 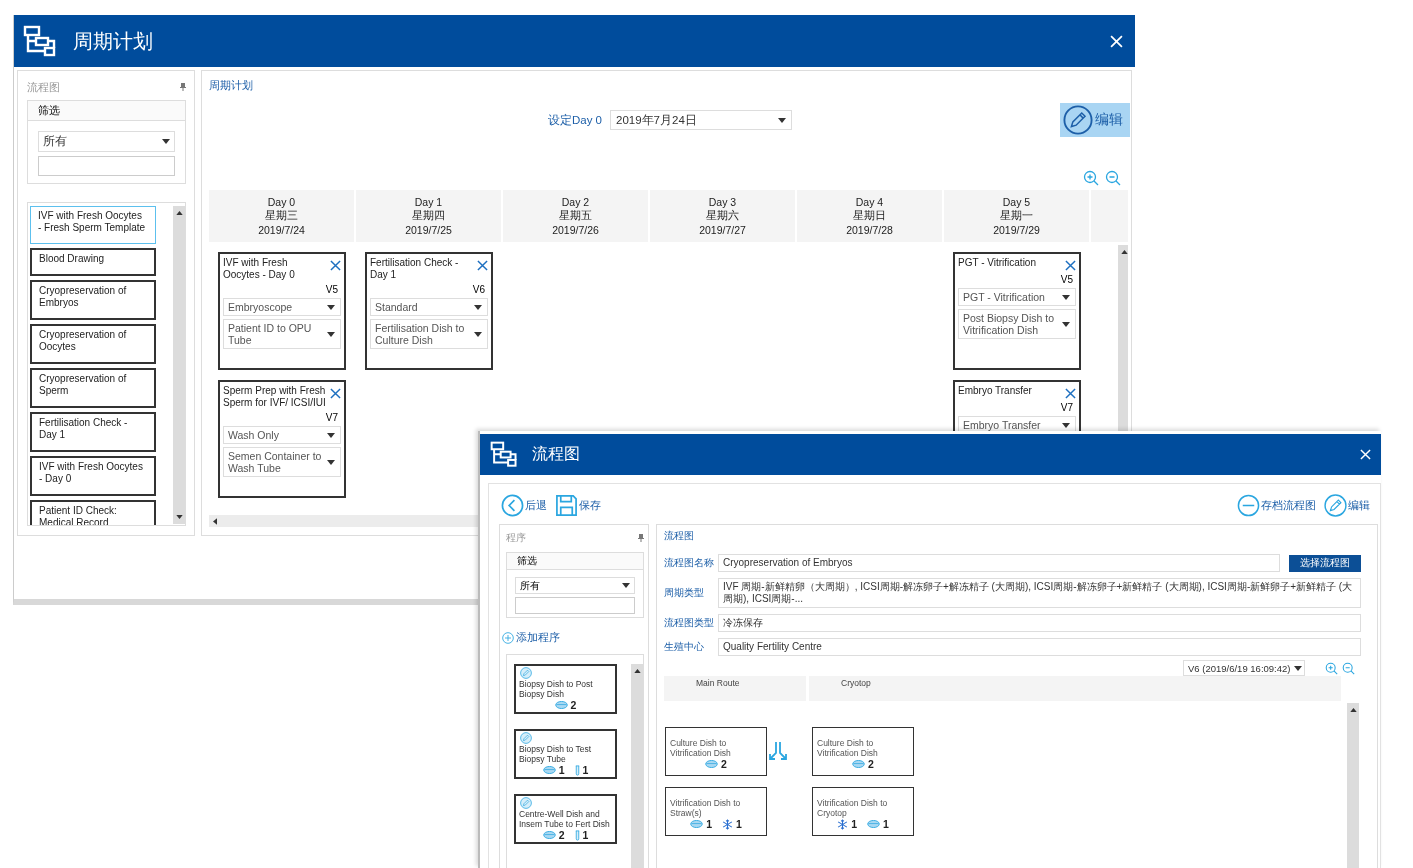 I want to click on day-label: Day 4, so click(x=869, y=202).